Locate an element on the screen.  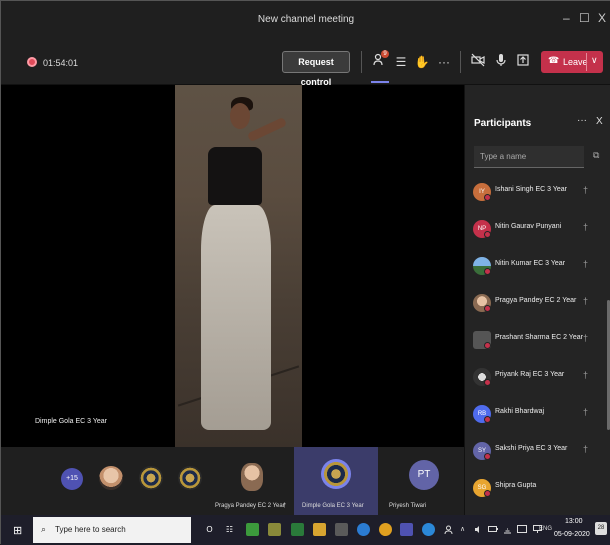
participant-name: Pragya Pandey EC 2 Year is located at coordinates (536, 300).